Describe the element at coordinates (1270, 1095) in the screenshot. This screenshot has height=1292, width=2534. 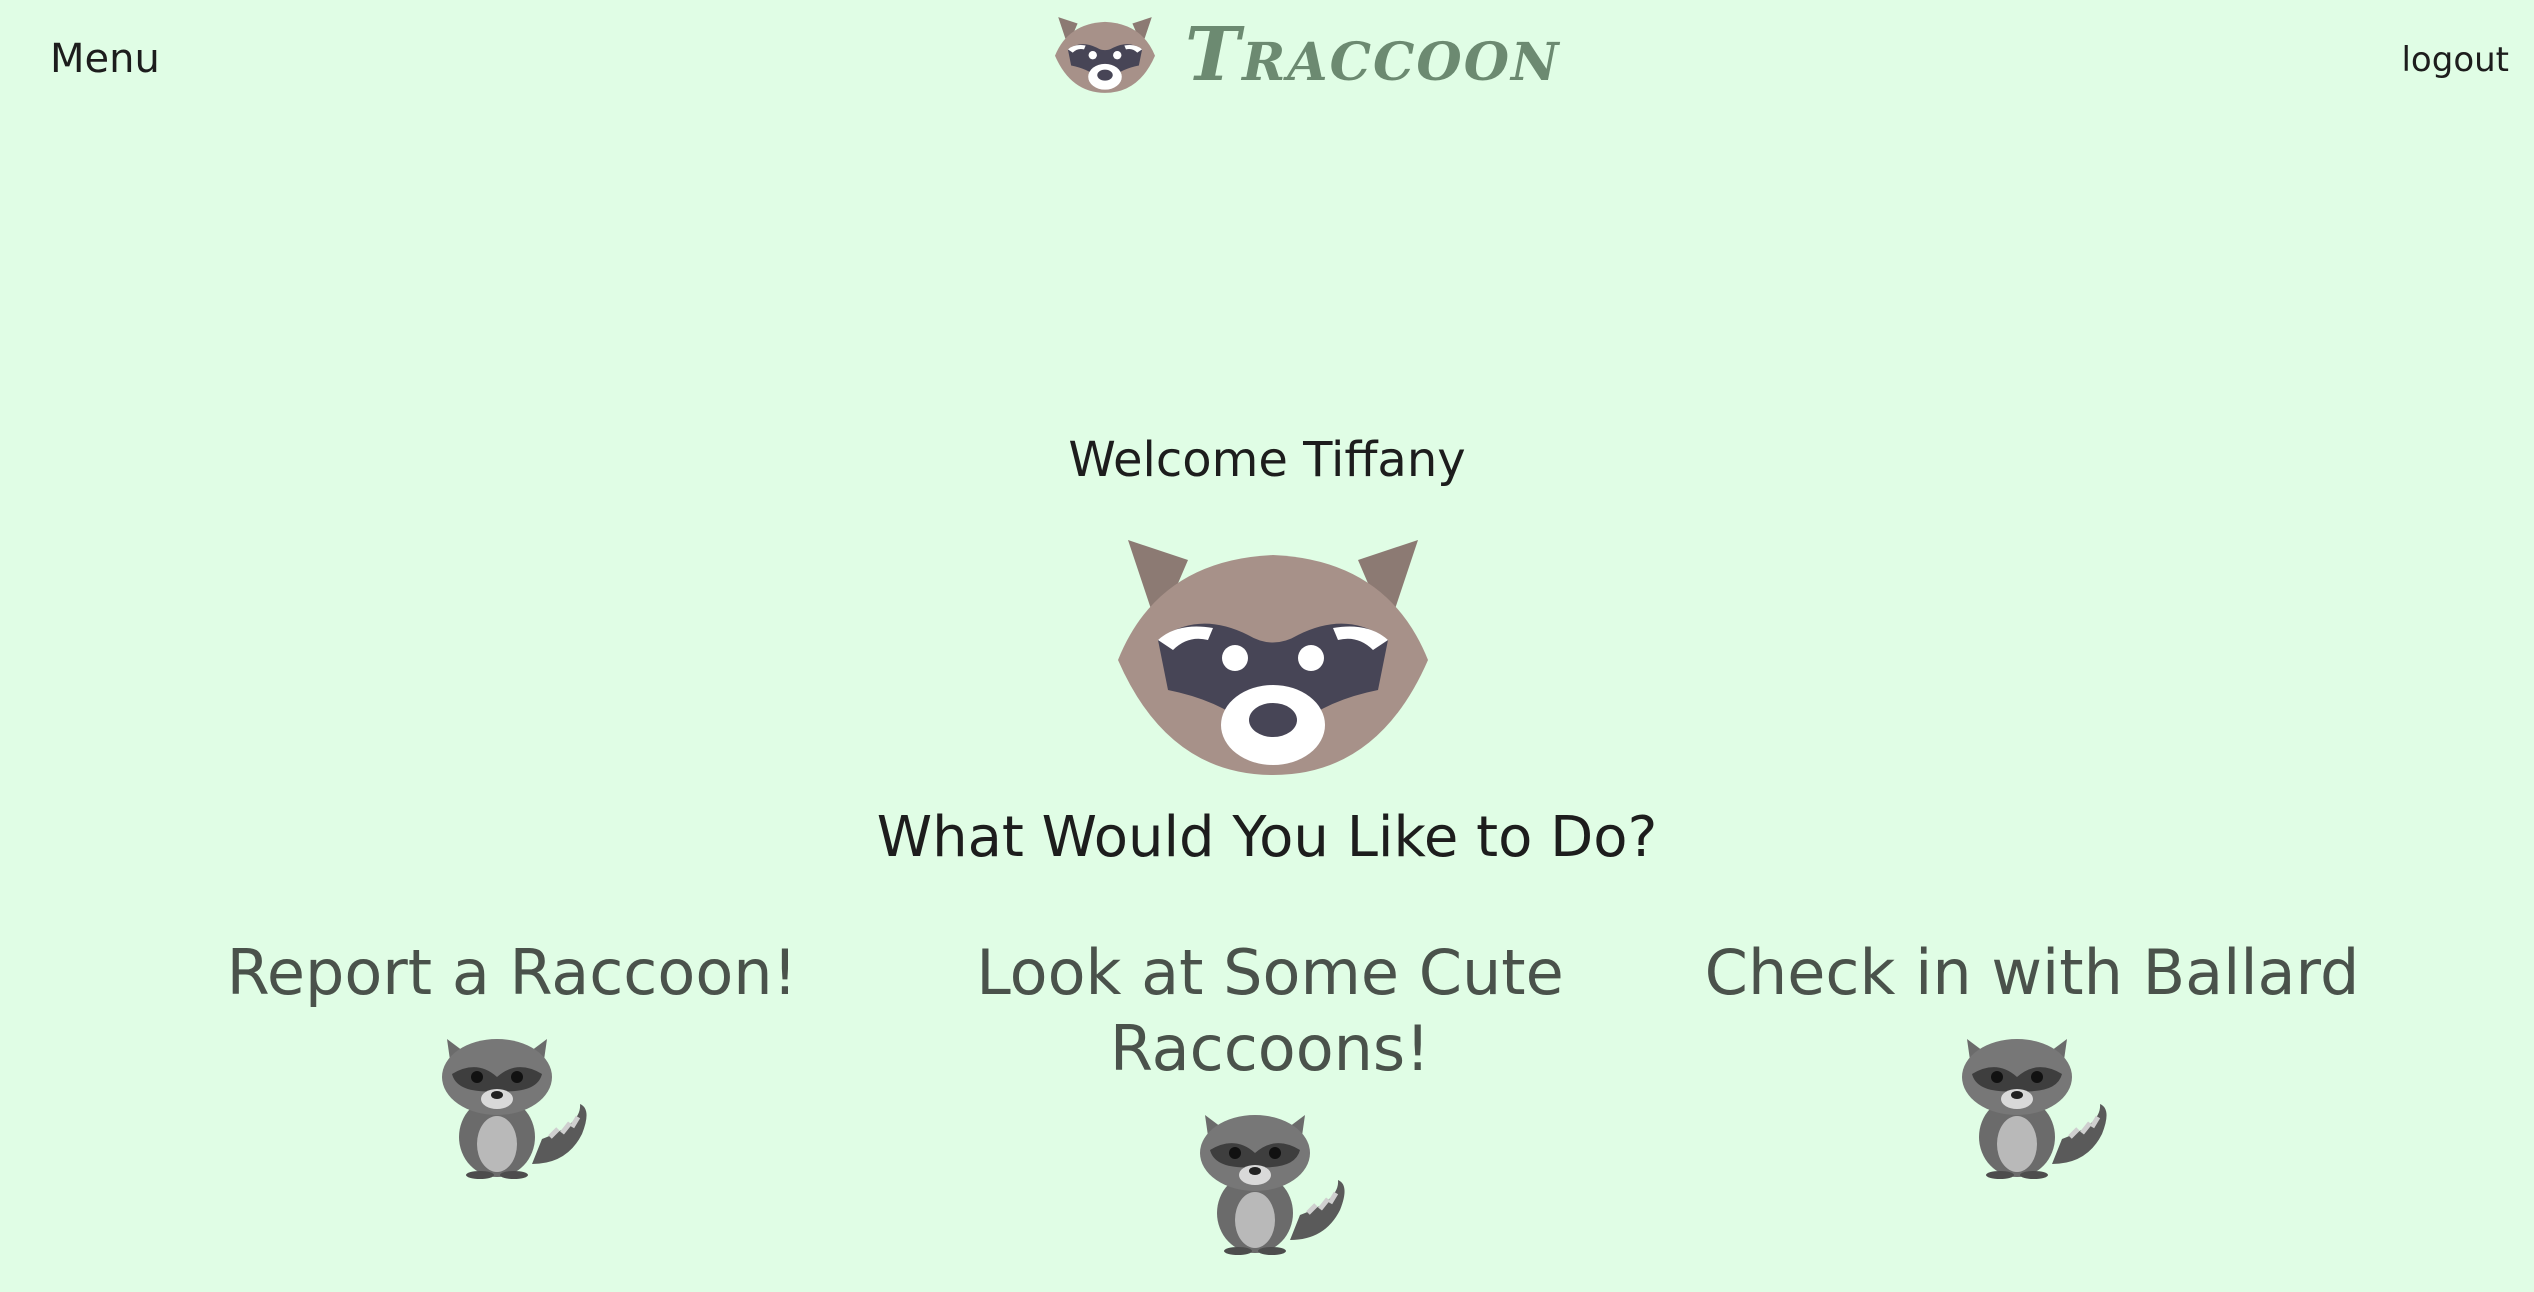
I see `option-cute-raccoons: Look at Some Cute Raccoons!` at that location.